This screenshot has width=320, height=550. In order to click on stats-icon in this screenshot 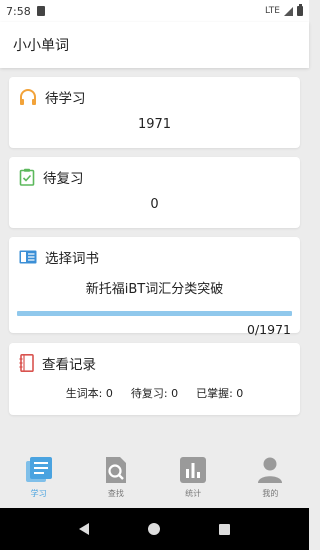, I will do `click(193, 470)`.